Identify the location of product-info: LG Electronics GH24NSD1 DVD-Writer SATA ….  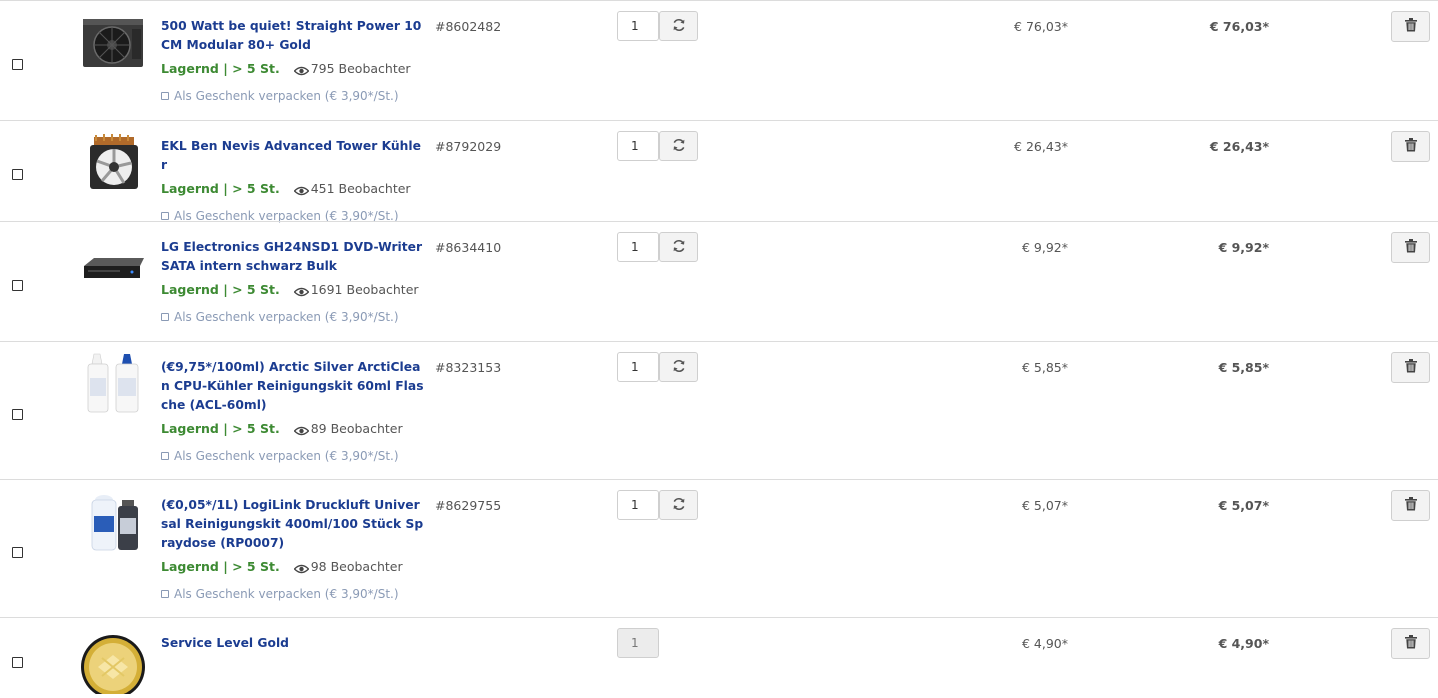
(293, 281).